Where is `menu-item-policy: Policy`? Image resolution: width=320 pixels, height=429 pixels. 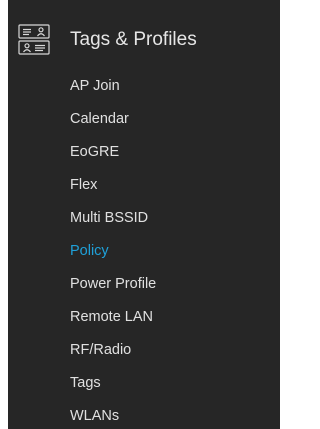 menu-item-policy: Policy is located at coordinates (89, 251).